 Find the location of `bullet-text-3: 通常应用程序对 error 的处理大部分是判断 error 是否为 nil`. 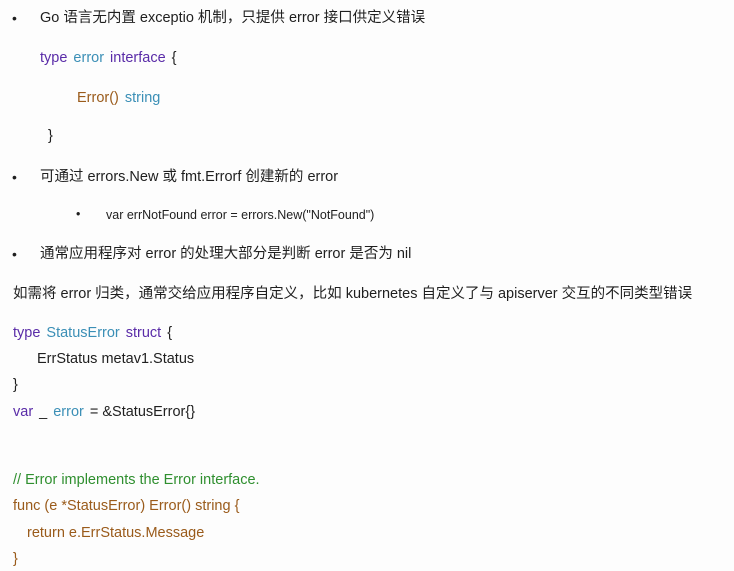

bullet-text-3: 通常应用程序对 error 的处理大部分是判断 error 是否为 nil is located at coordinates (226, 254).